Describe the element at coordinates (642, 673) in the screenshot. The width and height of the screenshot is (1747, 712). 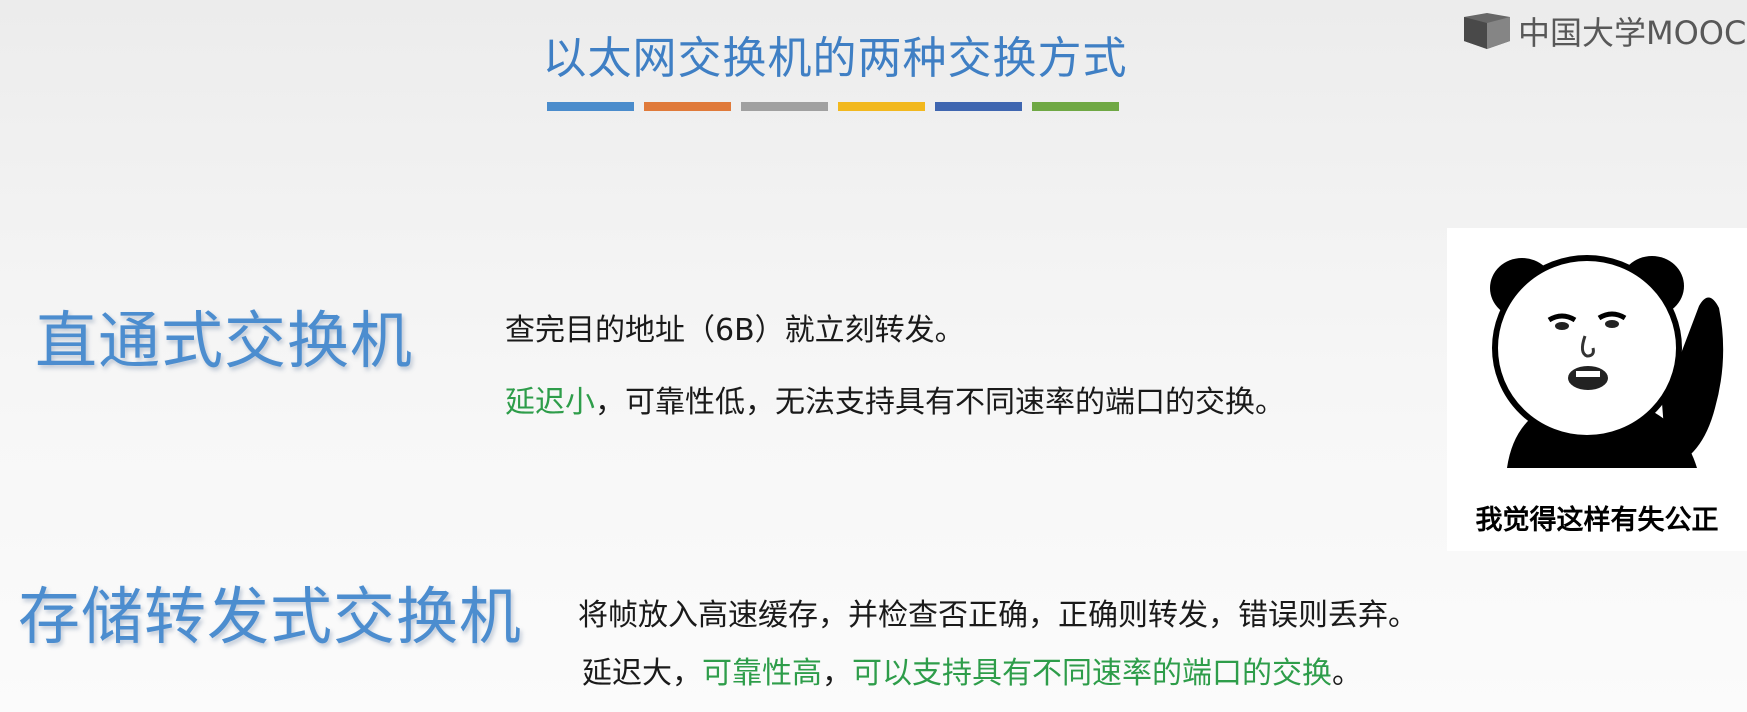
I see `store-forward-line2-a: 延迟大，` at that location.